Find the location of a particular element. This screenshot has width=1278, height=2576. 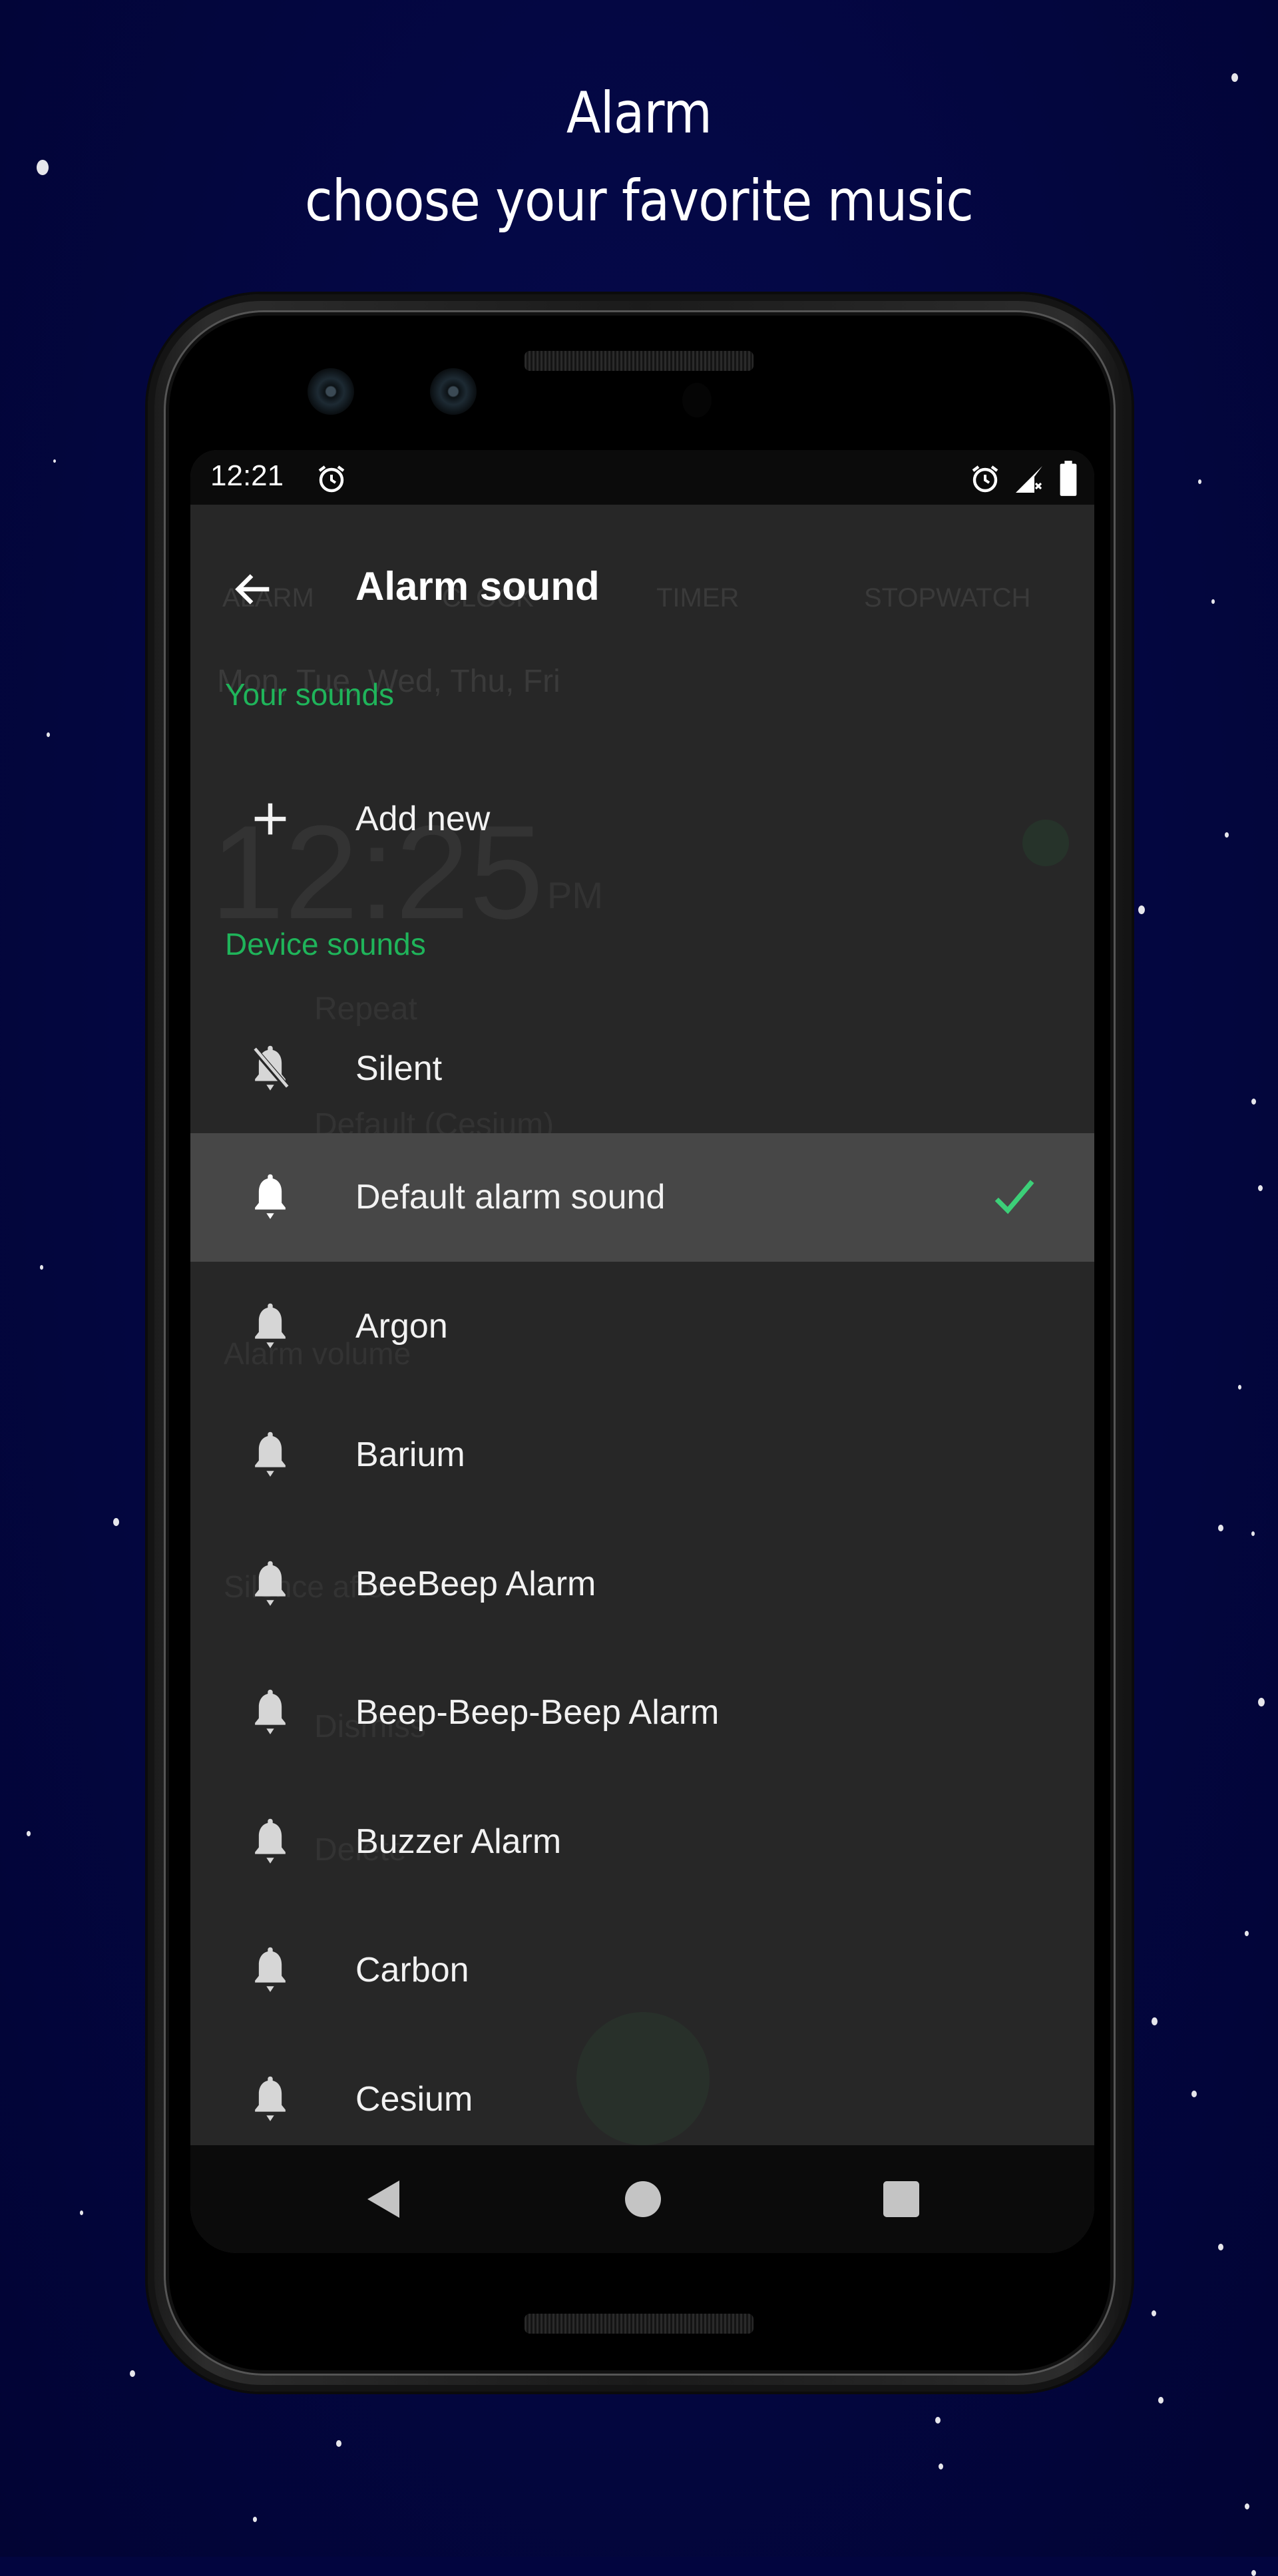

status-time: 12:21 is located at coordinates (247, 475).